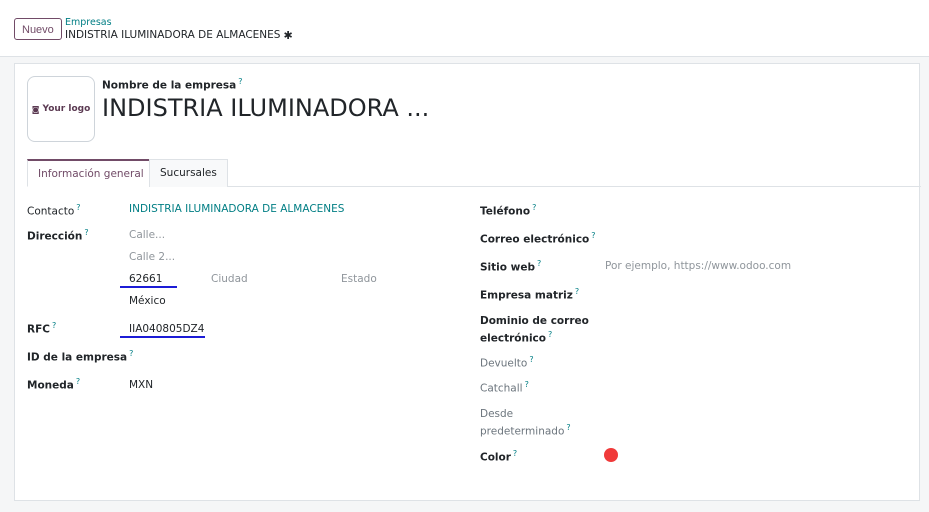 This screenshot has height=512, width=929. Describe the element at coordinates (611, 455) in the screenshot. I see `color-picker-dot` at that location.